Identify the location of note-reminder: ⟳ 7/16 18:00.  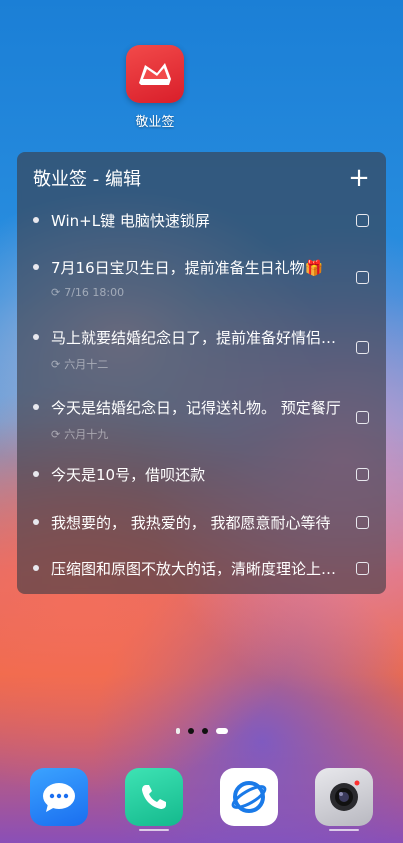
(87, 292).